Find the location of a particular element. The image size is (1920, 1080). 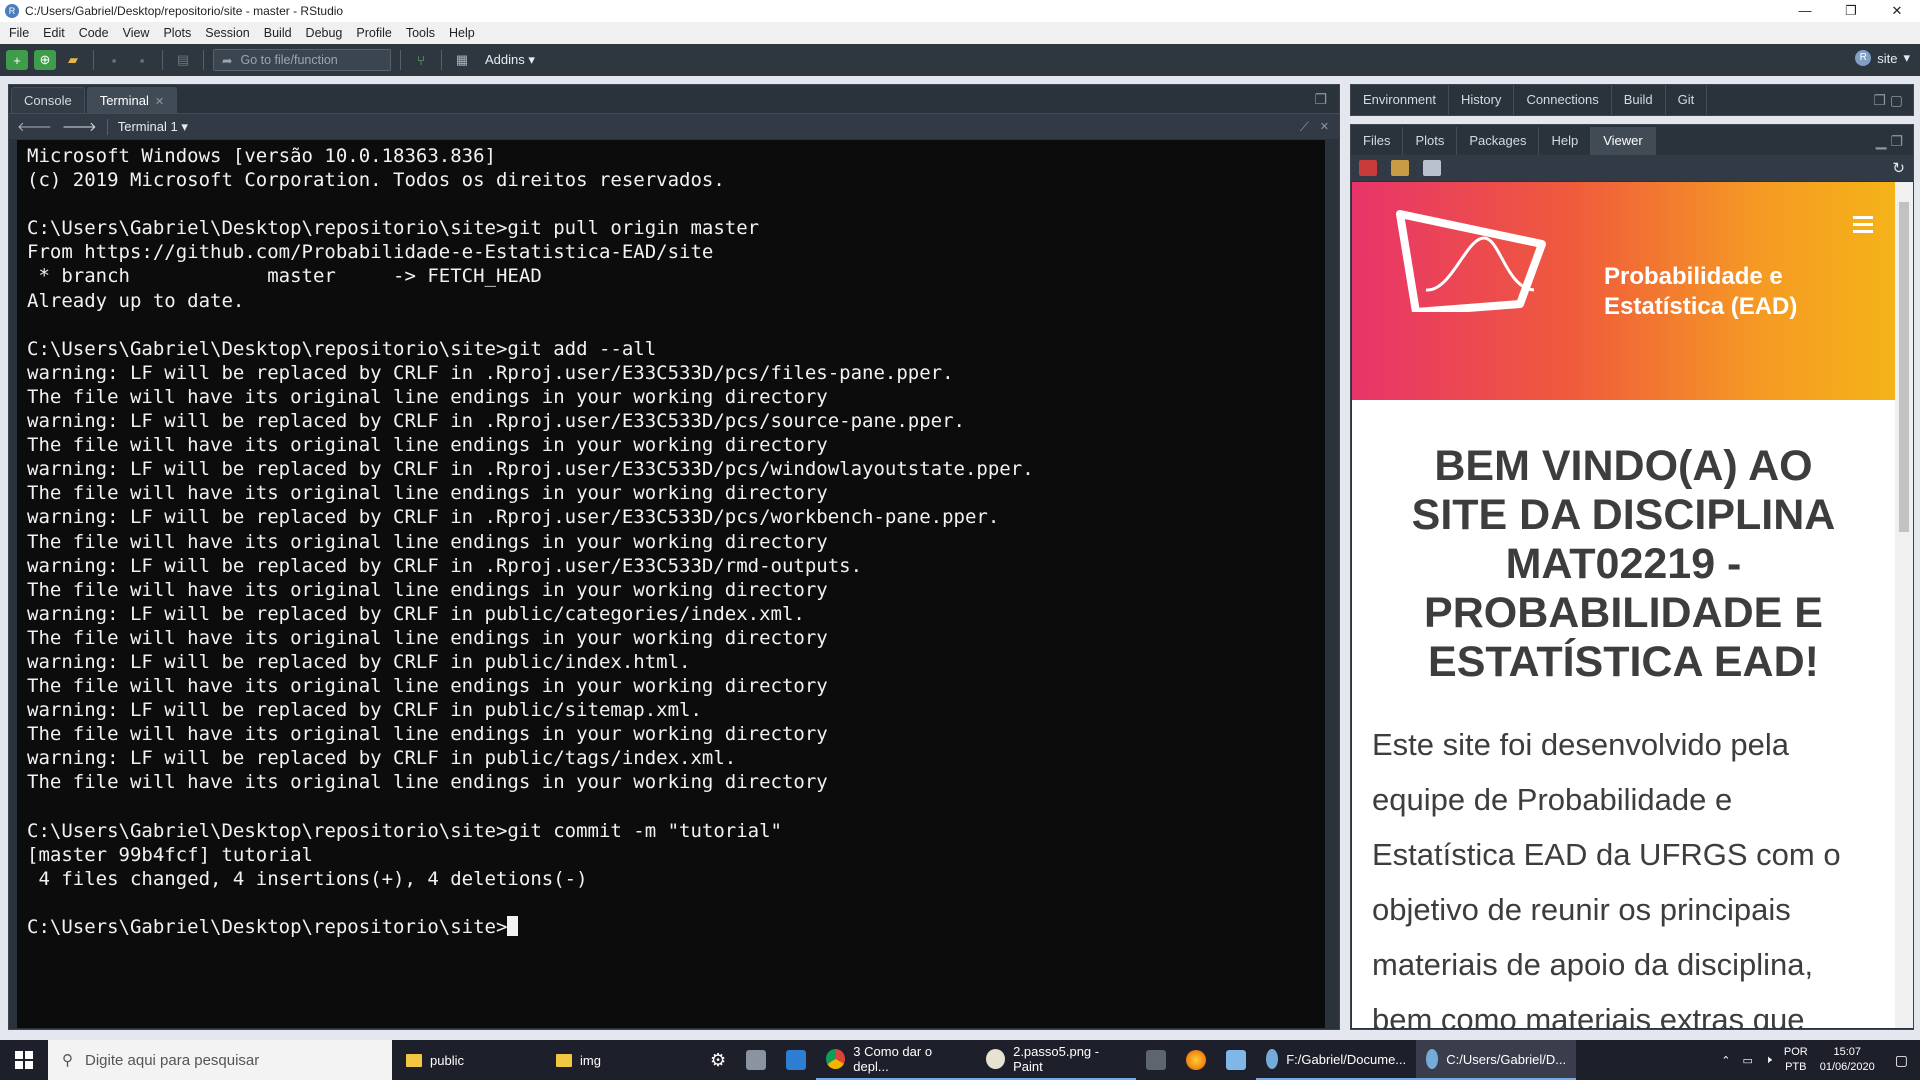

menu-build: Build is located at coordinates (280, 33).